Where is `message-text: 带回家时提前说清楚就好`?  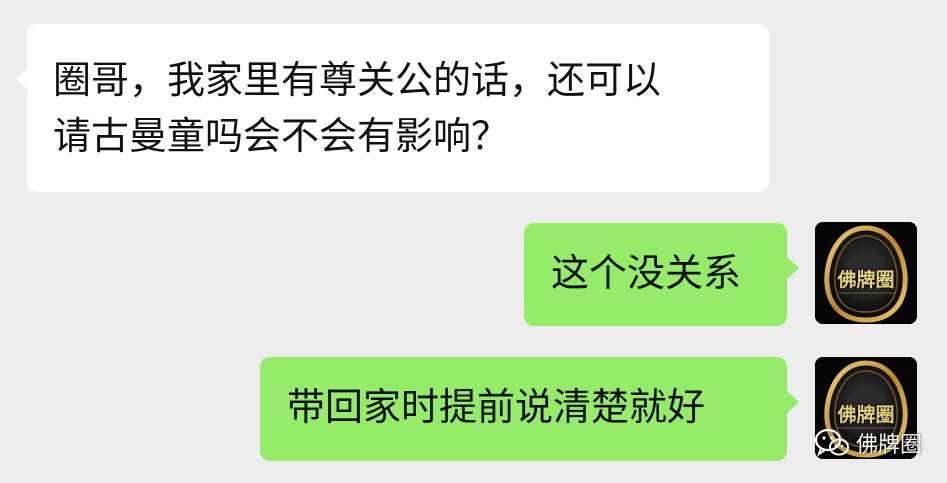 message-text: 带回家时提前说清楚就好 is located at coordinates (496, 407).